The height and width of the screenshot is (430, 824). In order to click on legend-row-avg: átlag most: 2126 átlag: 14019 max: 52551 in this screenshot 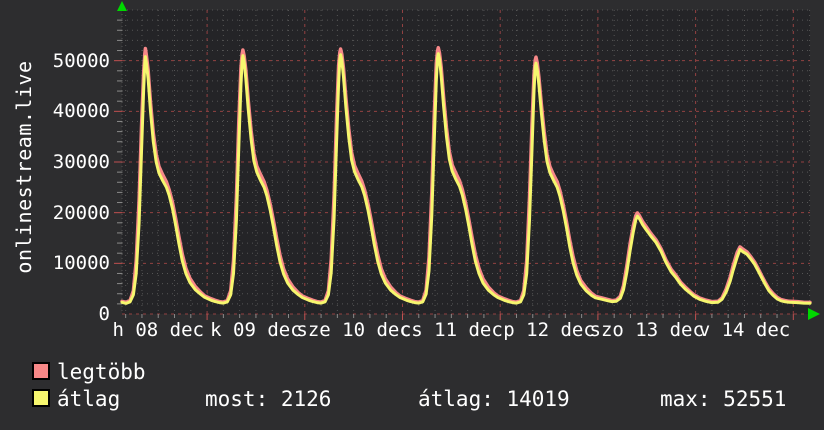, I will do `click(412, 399)`.